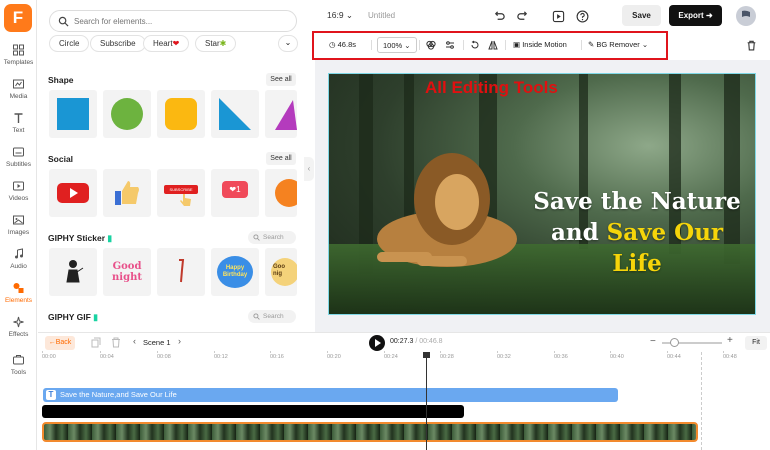 This screenshot has height=450, width=770. I want to click on sticker-tile-good: Goo nig, so click(281, 272).